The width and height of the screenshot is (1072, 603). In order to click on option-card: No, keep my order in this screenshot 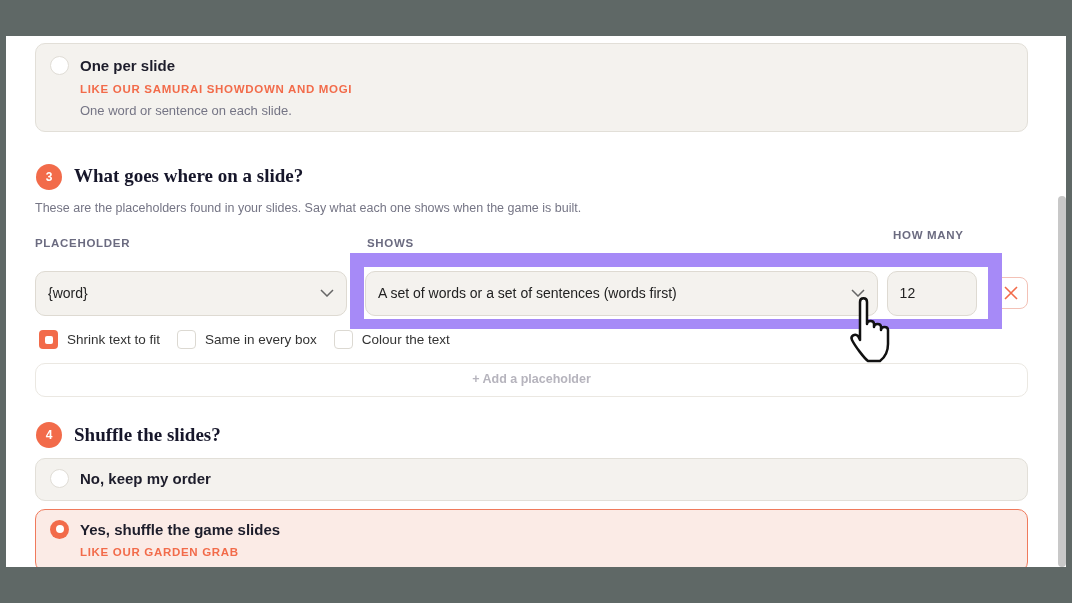, I will do `click(531, 479)`.